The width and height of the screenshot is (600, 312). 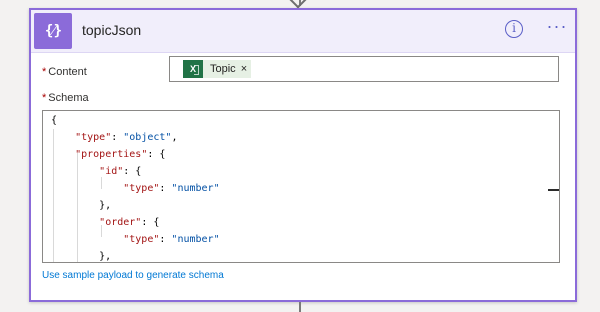 I want to click on topic-token: X Topic ×, so click(x=217, y=69).